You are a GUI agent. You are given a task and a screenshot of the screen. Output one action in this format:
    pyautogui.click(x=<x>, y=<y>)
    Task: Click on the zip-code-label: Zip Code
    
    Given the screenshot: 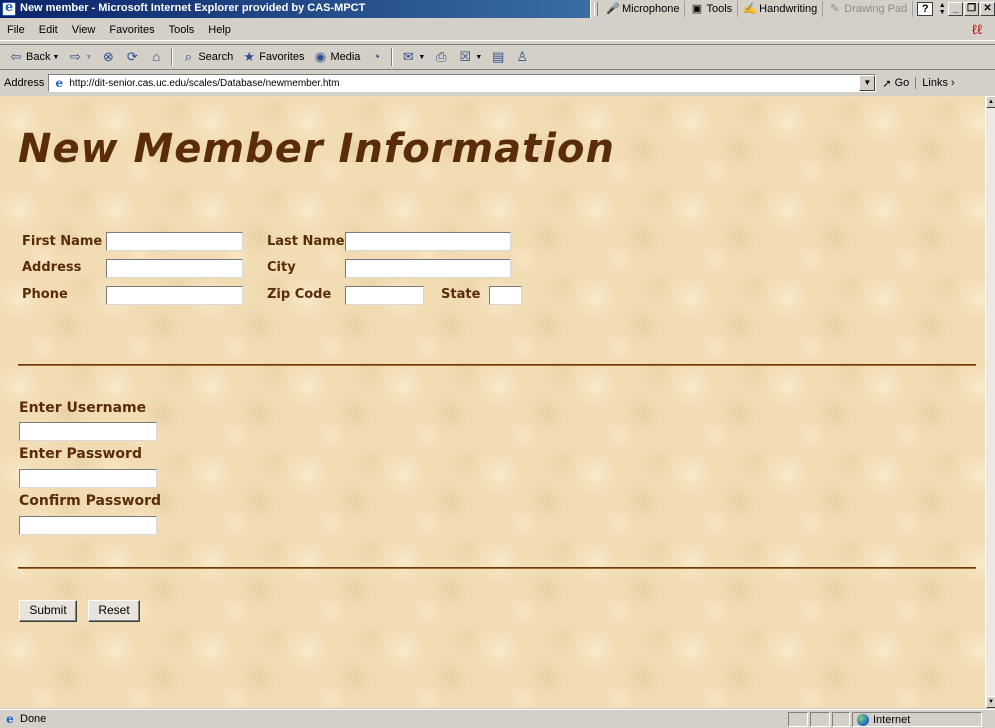 What is the action you would take?
    pyautogui.click(x=299, y=294)
    